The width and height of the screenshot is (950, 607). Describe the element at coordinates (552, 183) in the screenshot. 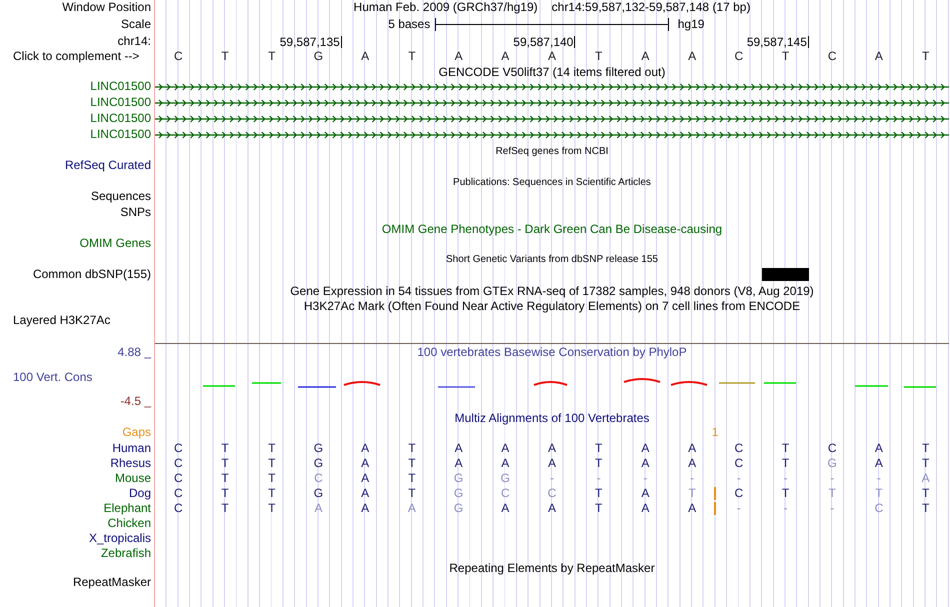

I see `track-title: Publications: Sequences in Scientific Articles` at that location.